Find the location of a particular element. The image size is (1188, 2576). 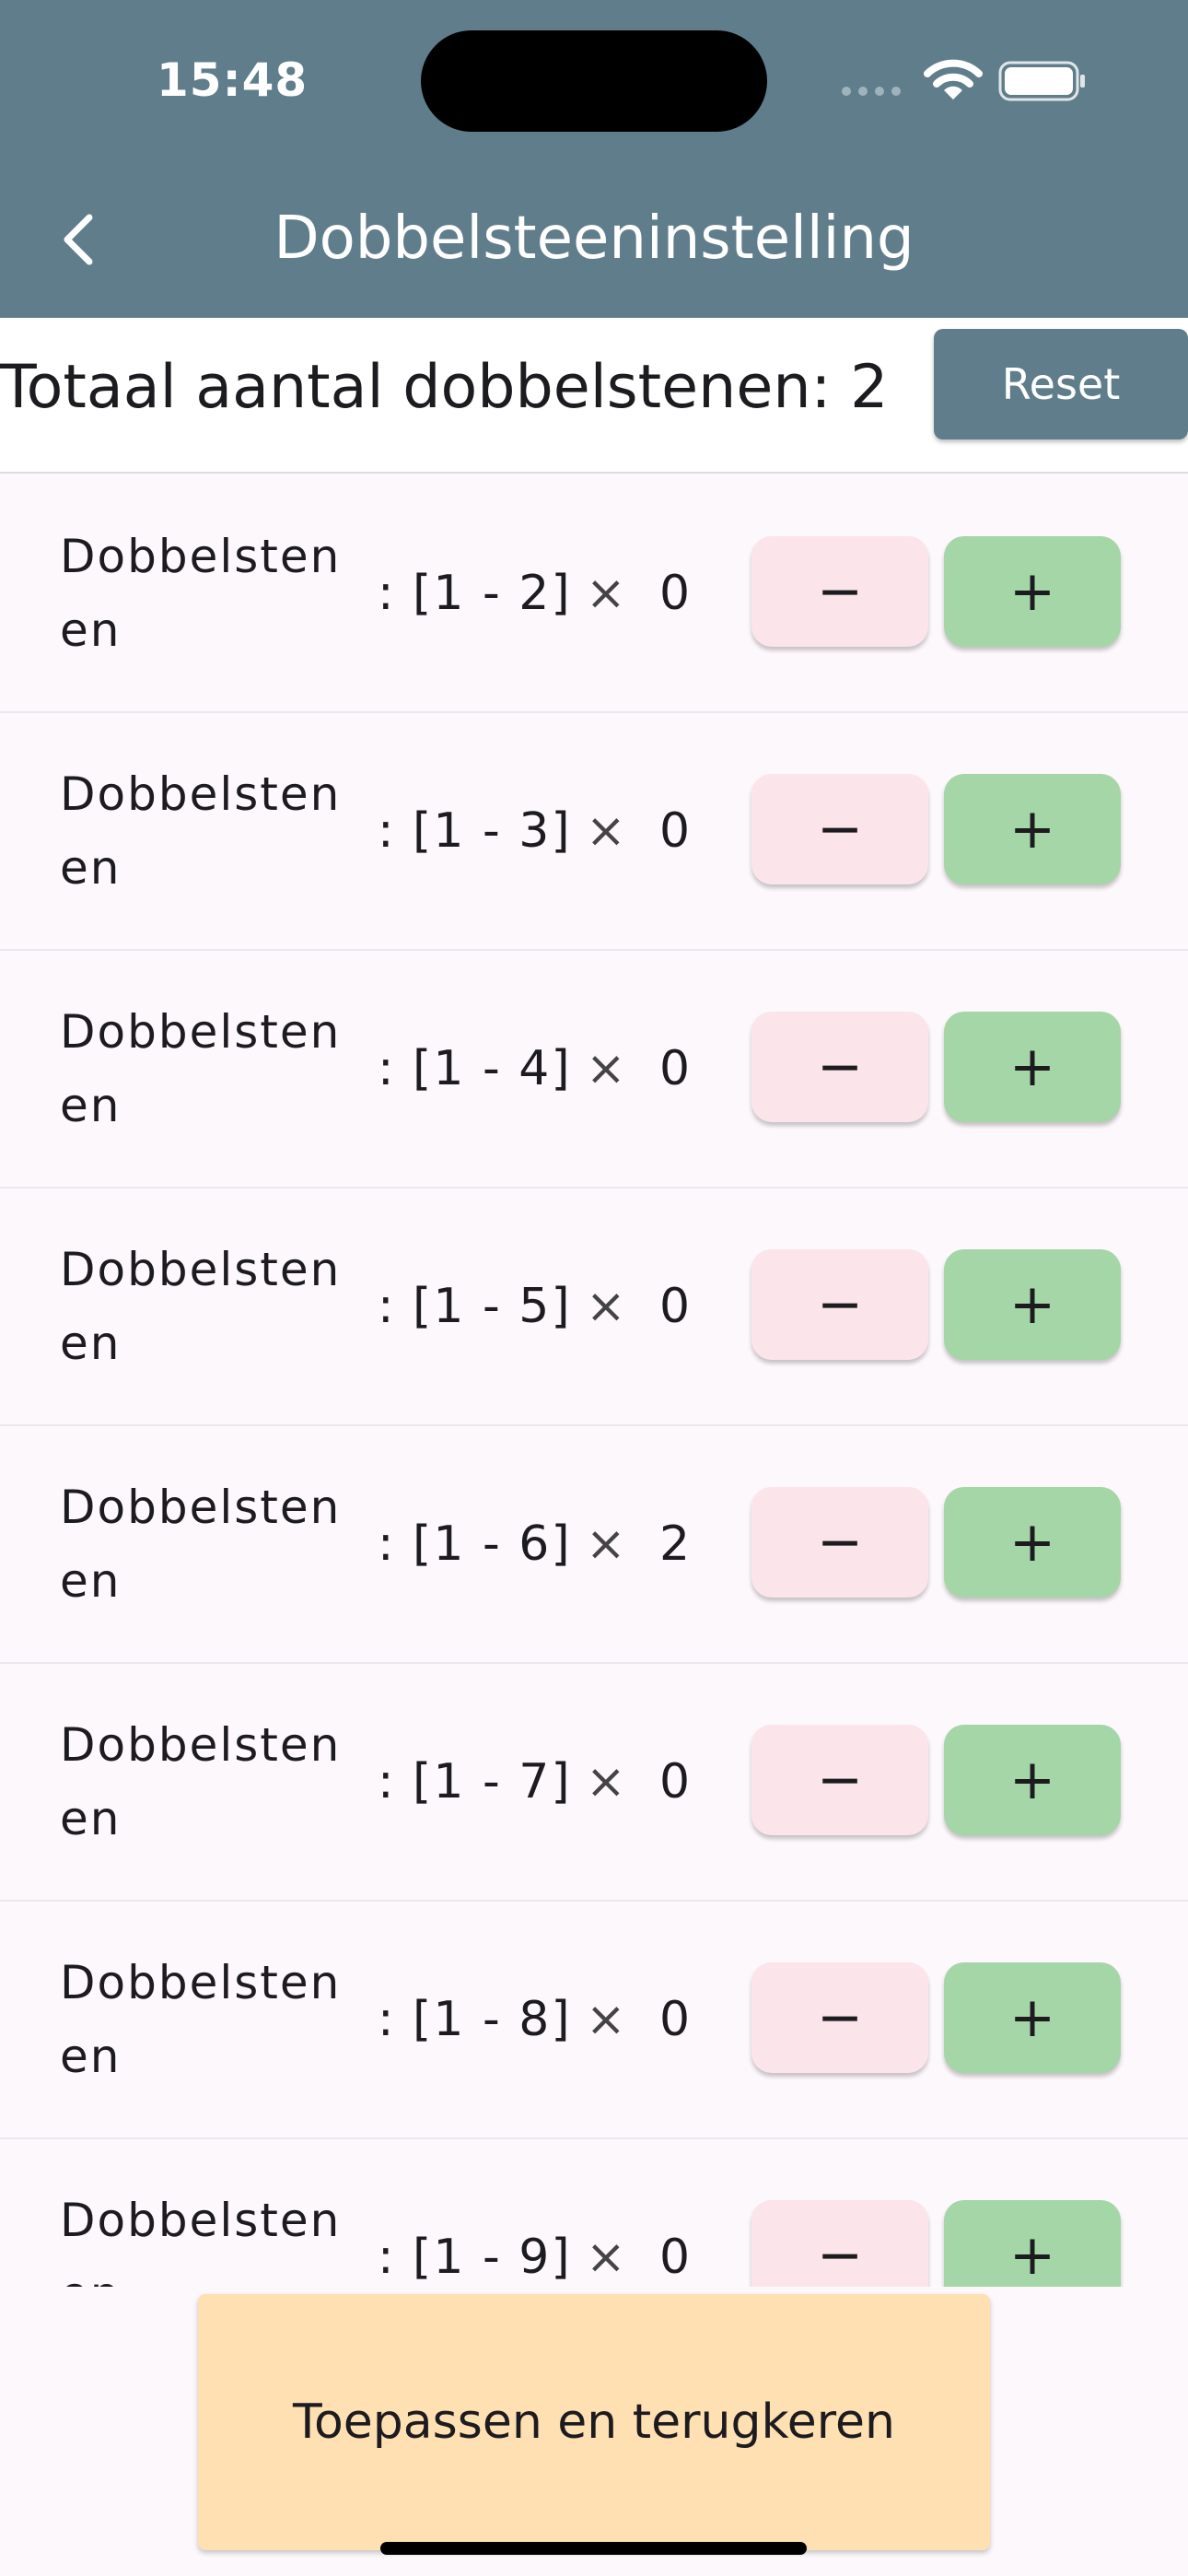

dice-row: Dobbelstenen : [1 - 6] × 2 − + is located at coordinates (594, 1544).